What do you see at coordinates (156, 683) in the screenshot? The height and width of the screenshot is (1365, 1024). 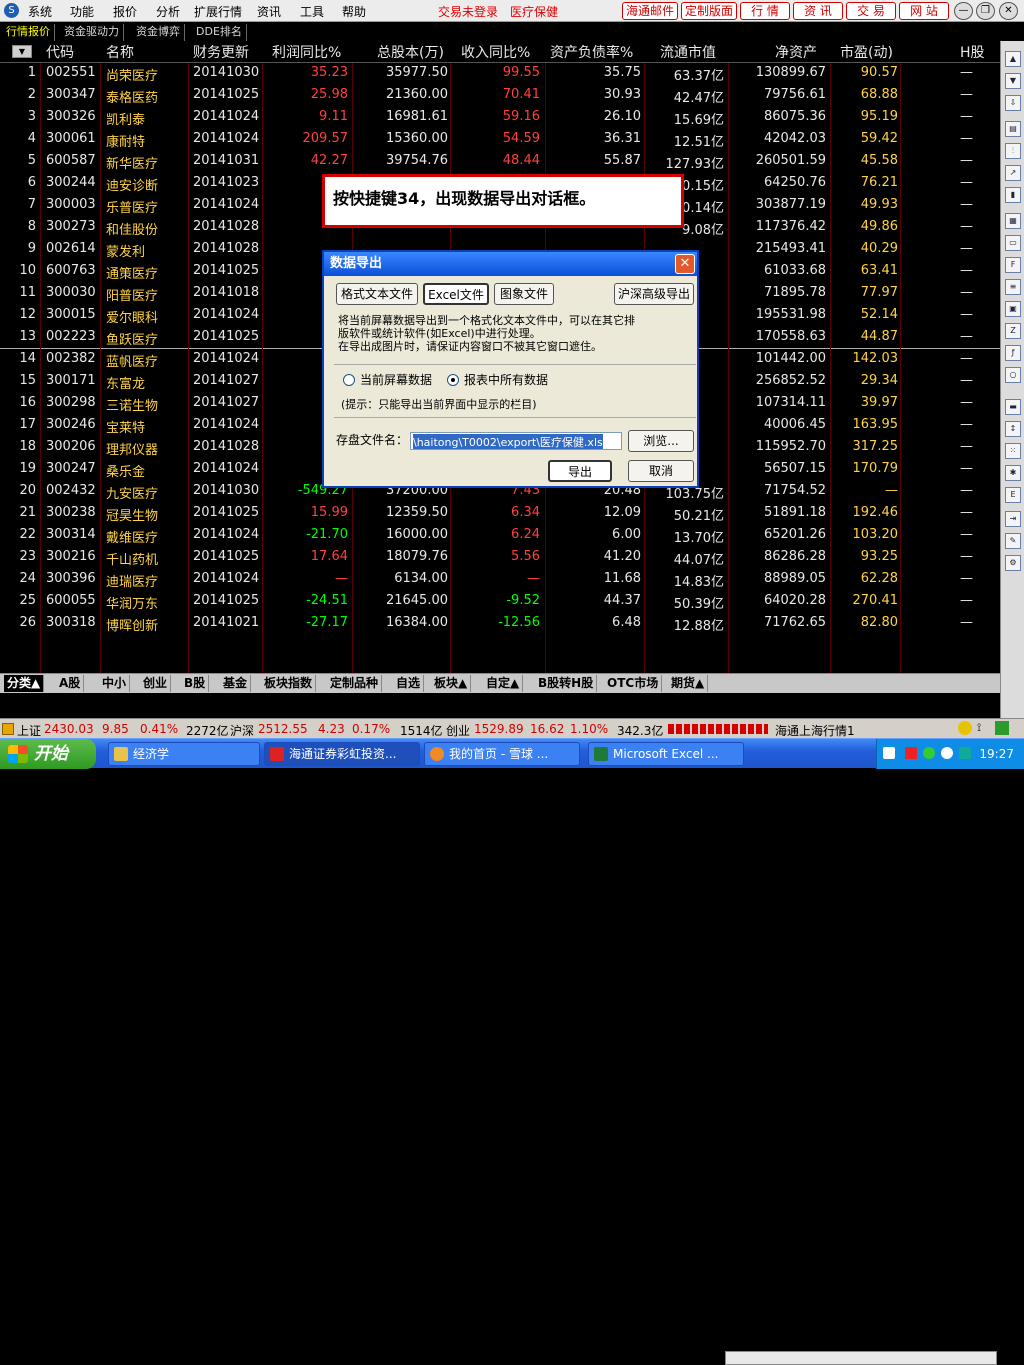 I see `tab-gem: 创业` at bounding box center [156, 683].